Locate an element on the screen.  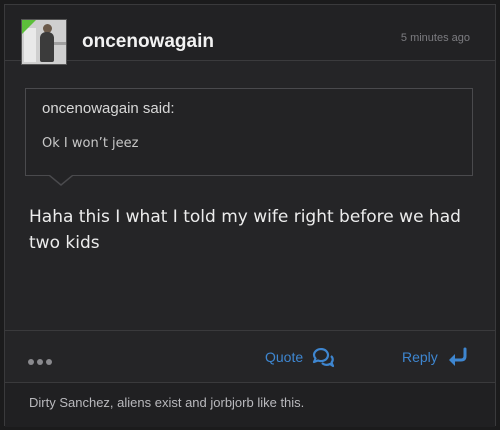
reply-button: Reply is located at coordinates (435, 357).